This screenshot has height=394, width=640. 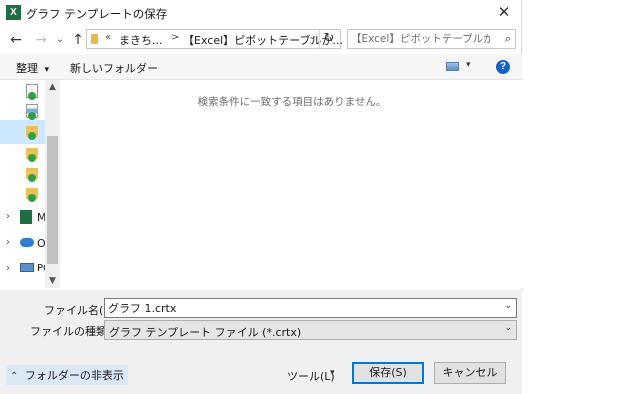 I want to click on scrollbar-thumb, so click(x=52, y=200).